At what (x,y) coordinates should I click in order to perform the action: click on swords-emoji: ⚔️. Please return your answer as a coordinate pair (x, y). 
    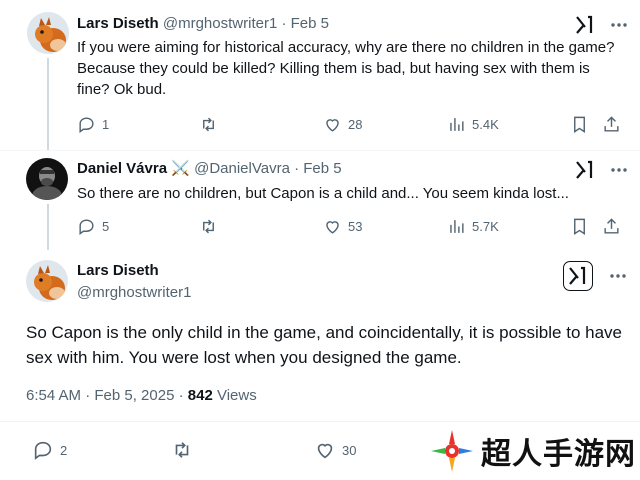
    Looking at the image, I should click on (180, 168).